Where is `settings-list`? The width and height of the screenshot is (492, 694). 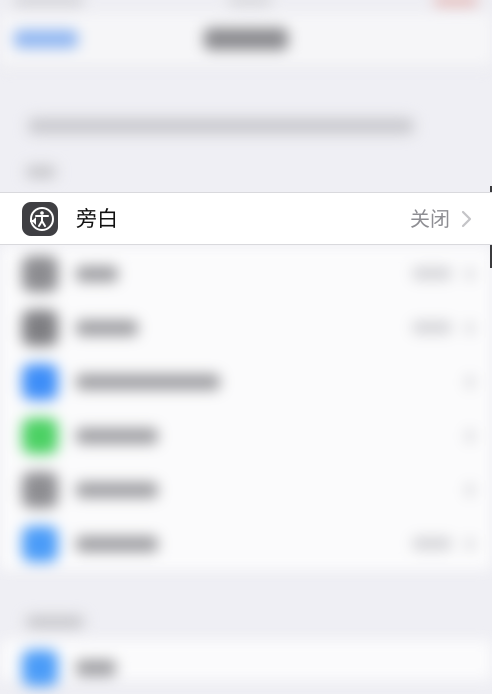 settings-list is located at coordinates (246, 663).